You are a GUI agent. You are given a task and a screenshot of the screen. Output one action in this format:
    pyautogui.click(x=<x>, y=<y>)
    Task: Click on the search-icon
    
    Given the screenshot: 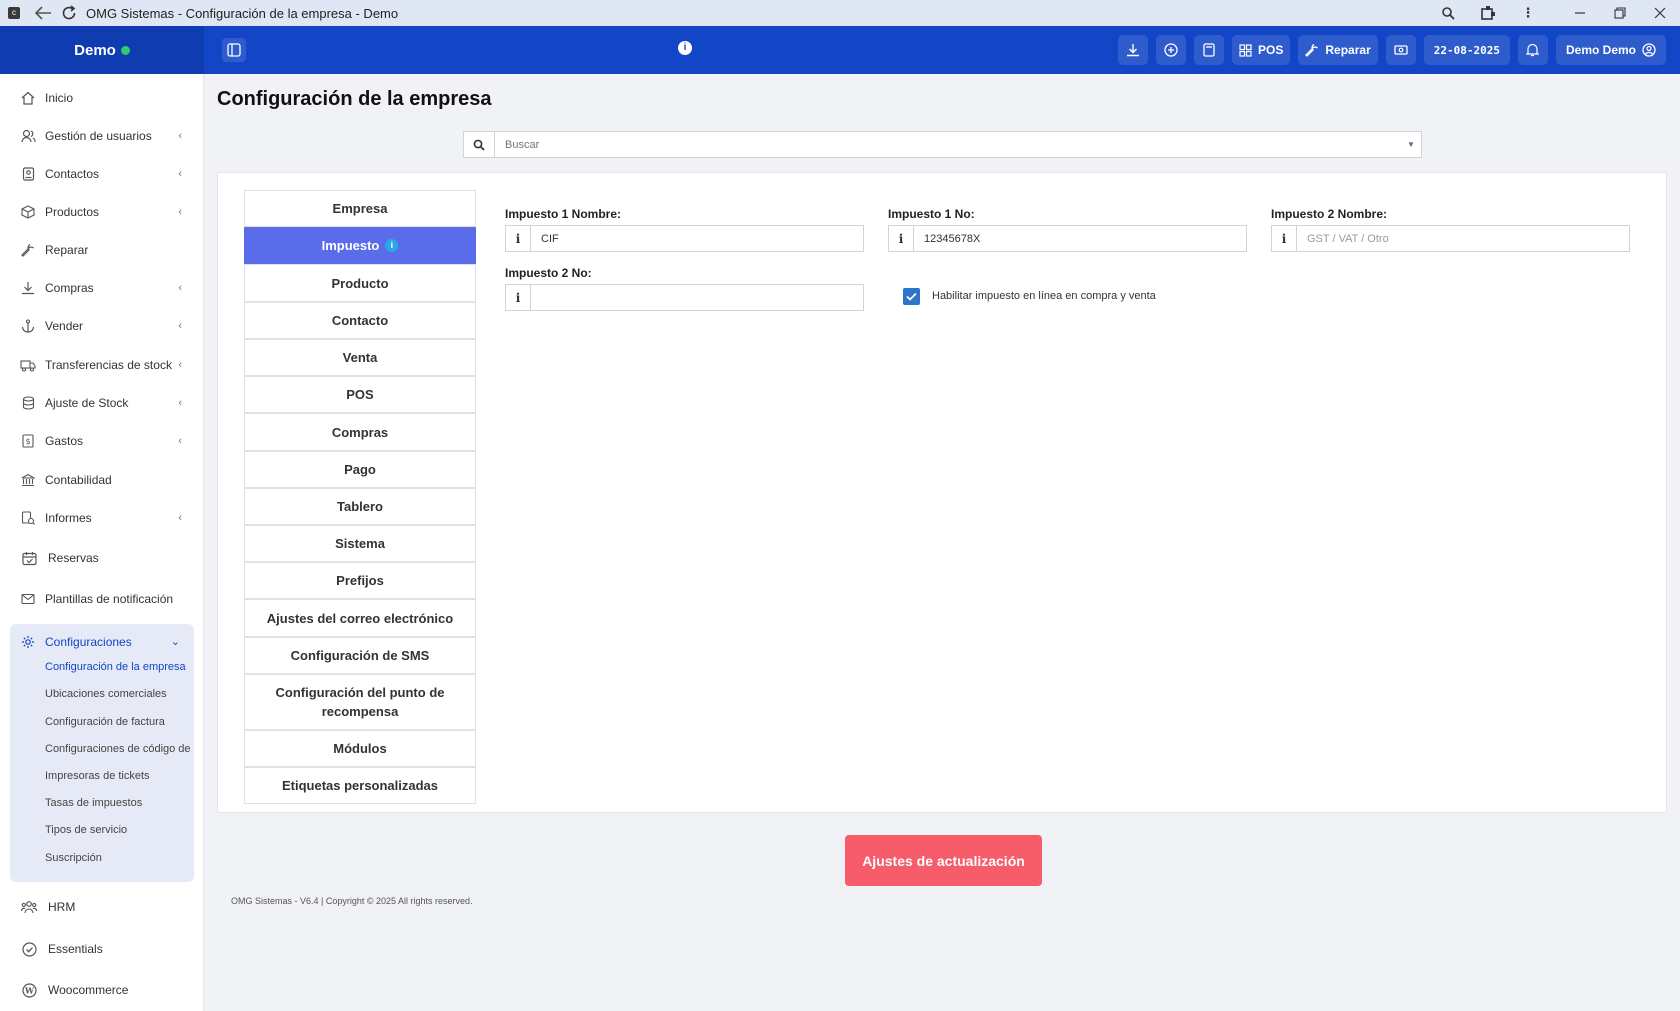 What is the action you would take?
    pyautogui.click(x=479, y=144)
    